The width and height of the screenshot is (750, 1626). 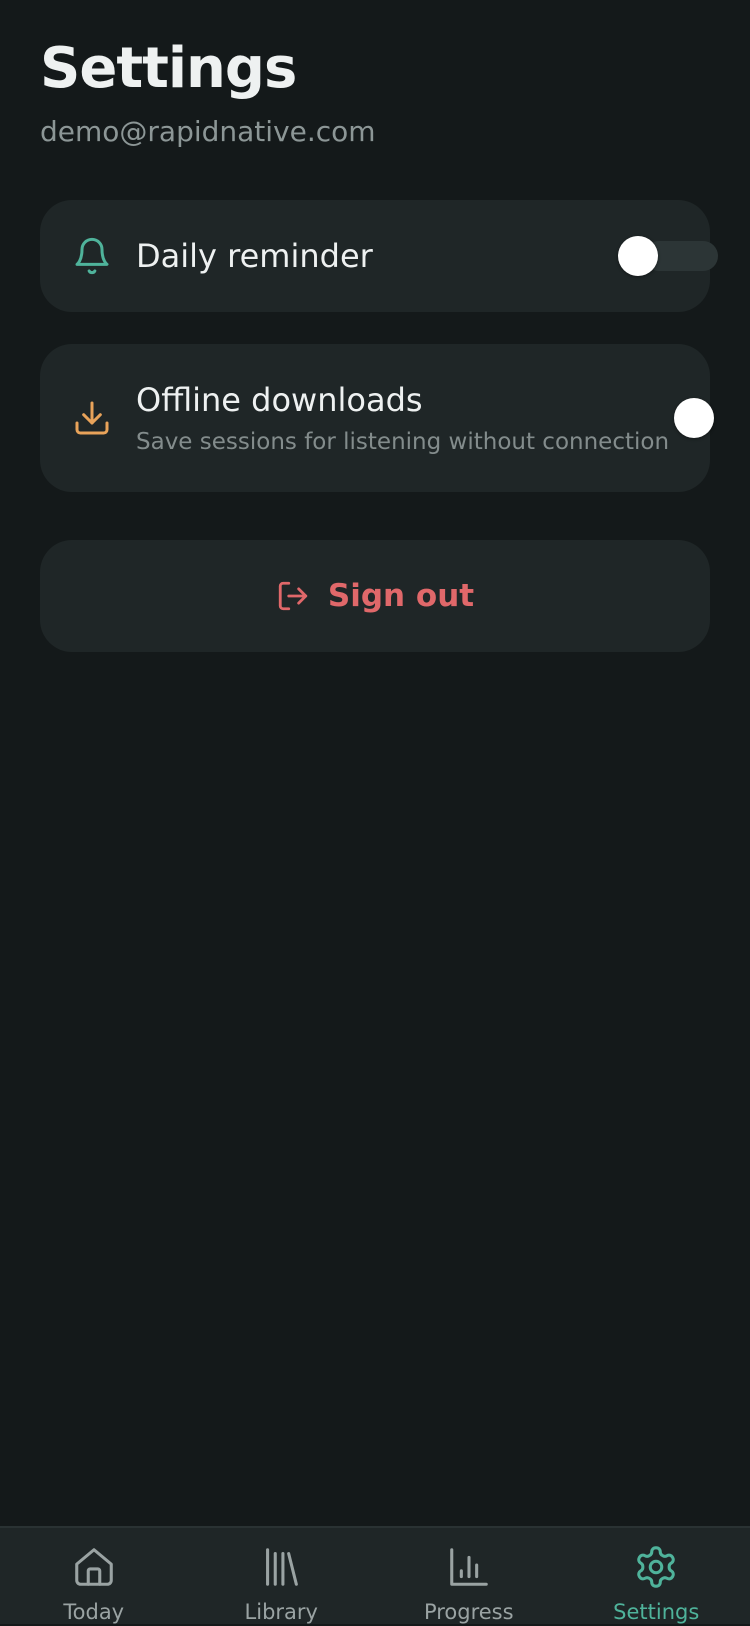 What do you see at coordinates (208, 132) in the screenshot?
I see `account-email: demo@rapidnative.com` at bounding box center [208, 132].